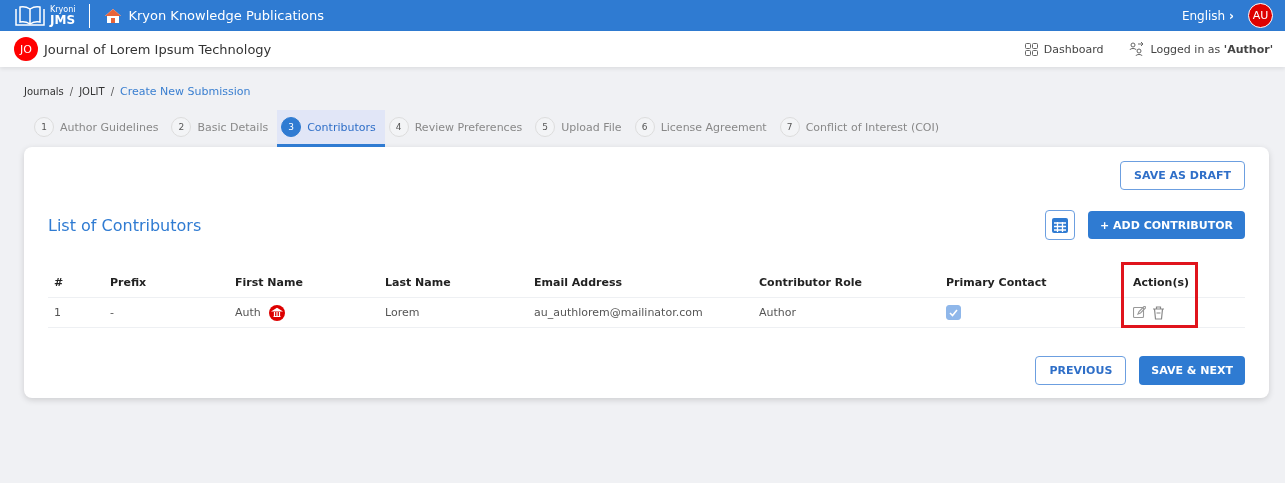 Image resolution: width=1285 pixels, height=483 pixels. I want to click on table-cell-text: Author, so click(778, 312).